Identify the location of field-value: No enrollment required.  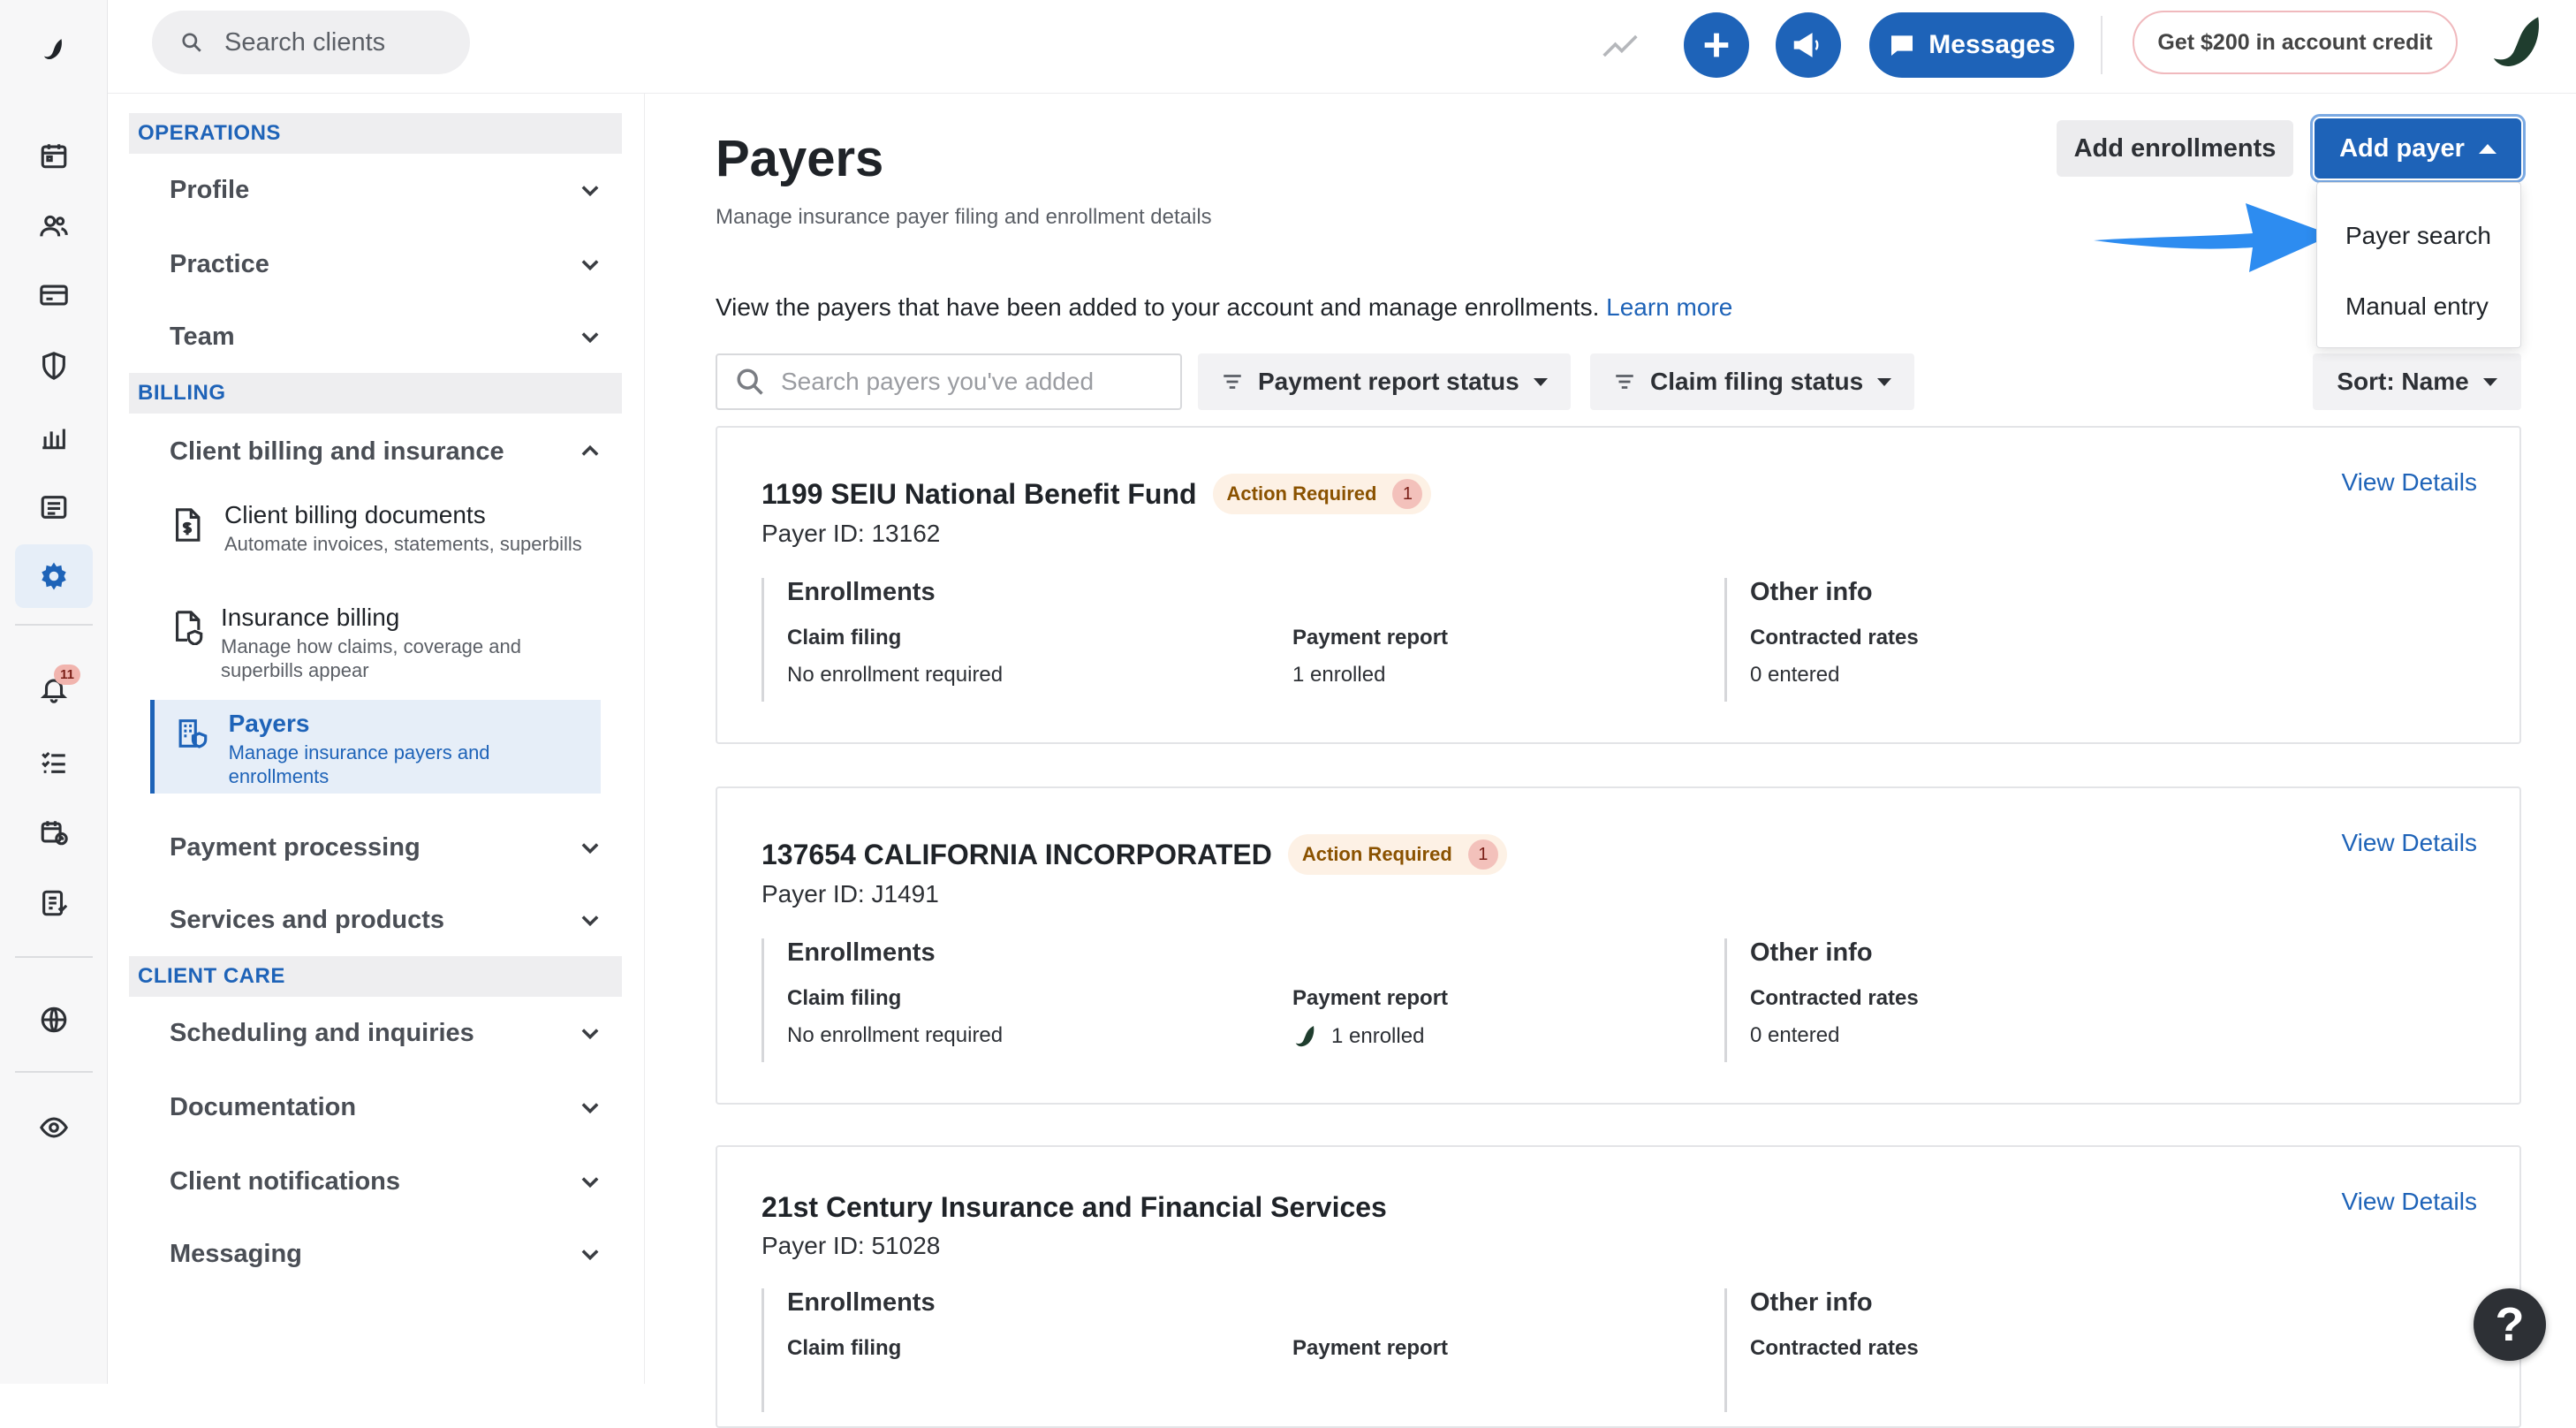
(896, 1035).